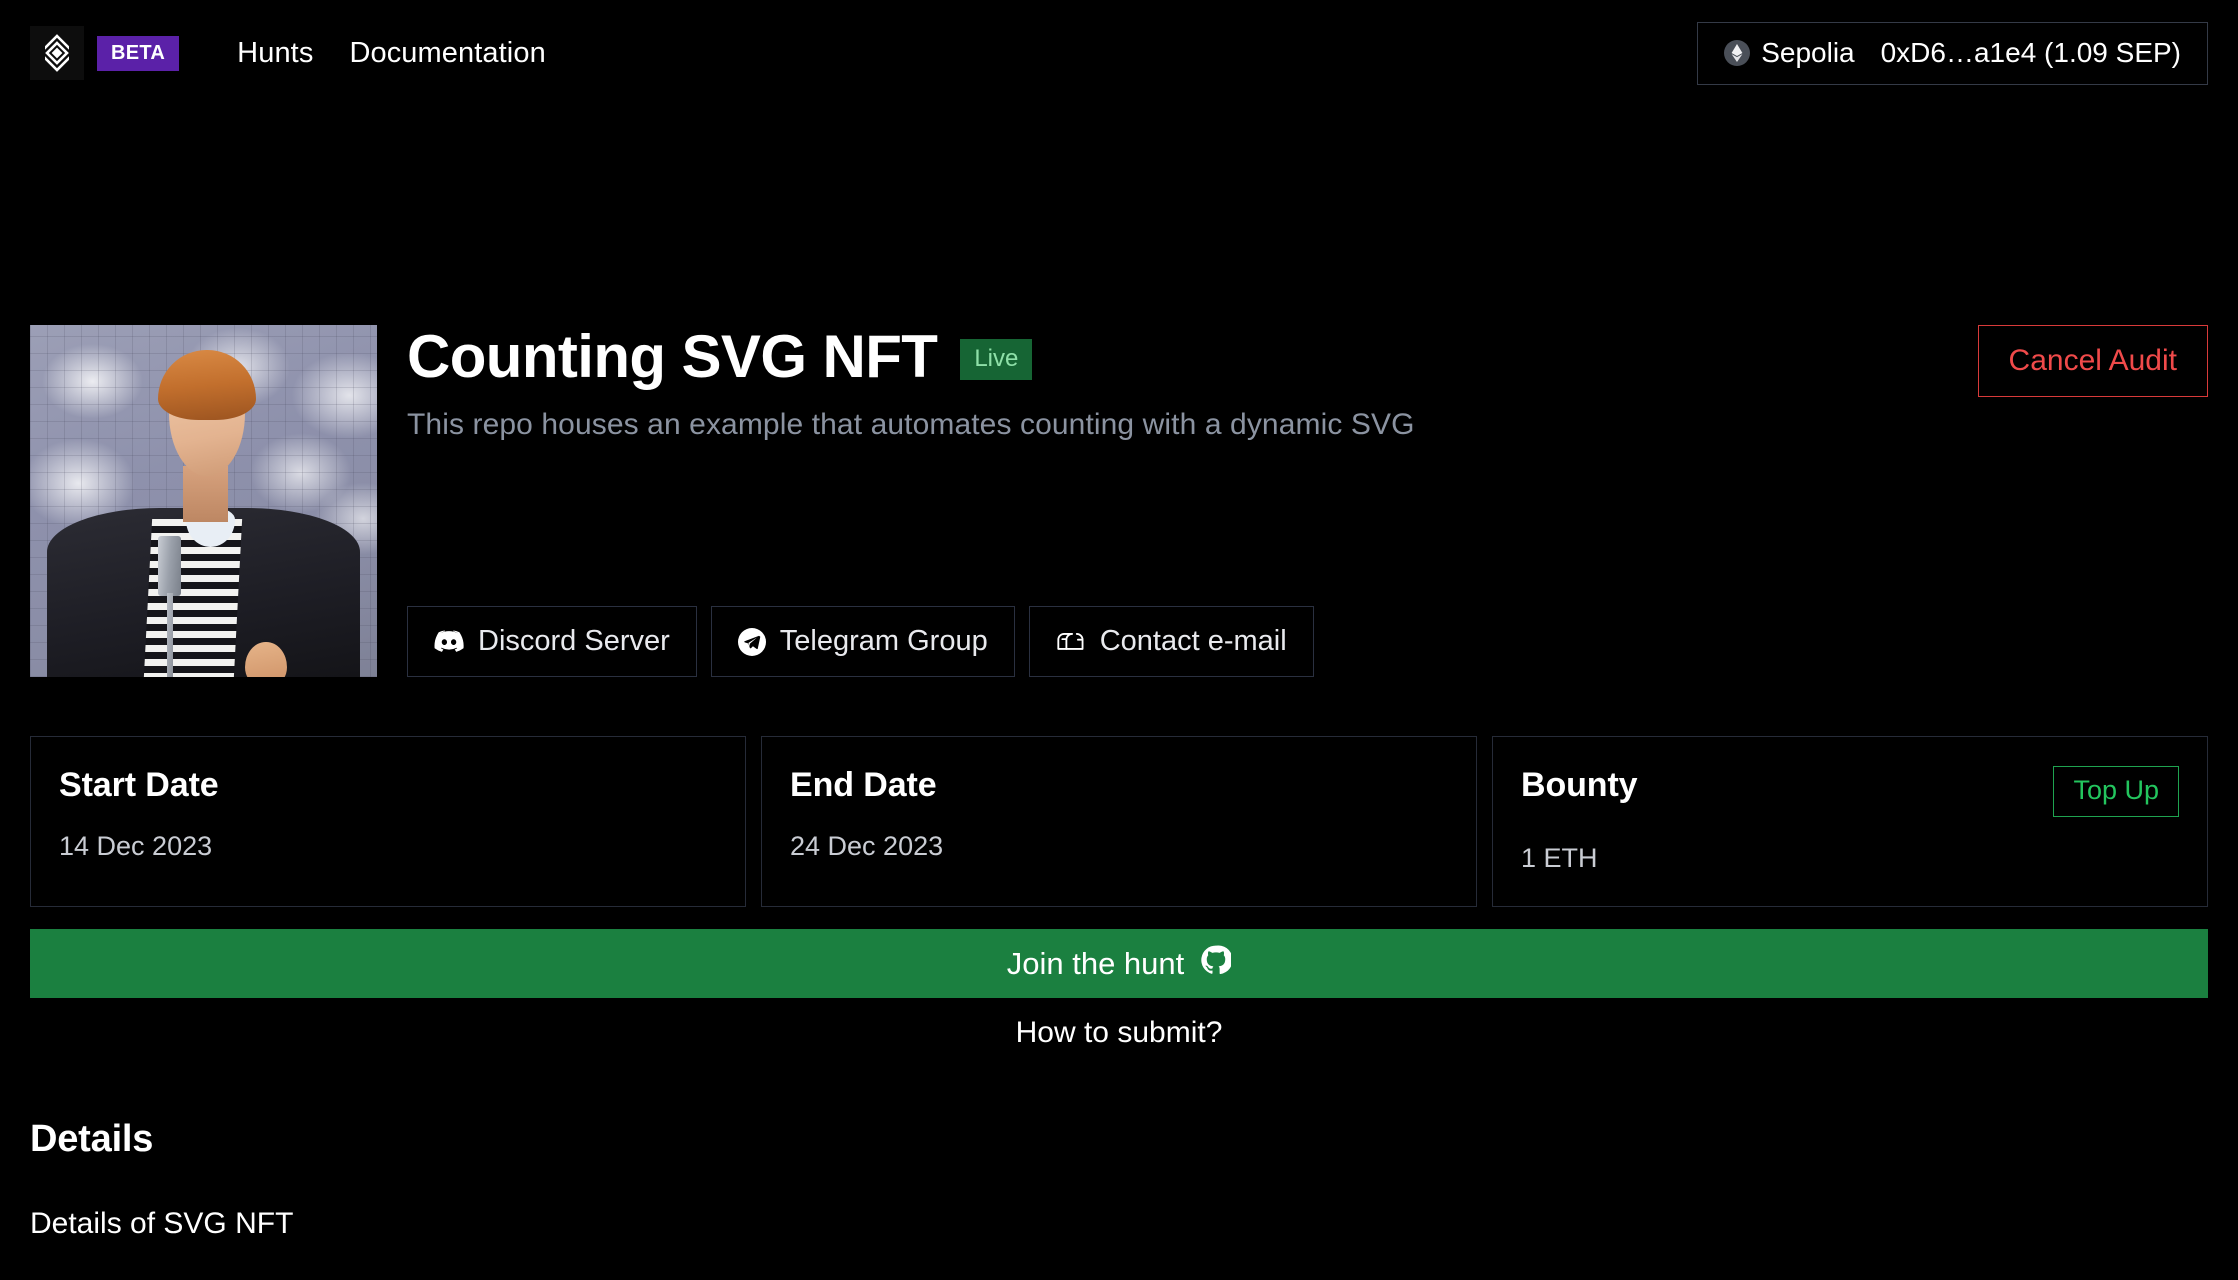 The width and height of the screenshot is (2238, 1280). Describe the element at coordinates (162, 1223) in the screenshot. I see `details-body-text: Details of SVG NFT` at that location.